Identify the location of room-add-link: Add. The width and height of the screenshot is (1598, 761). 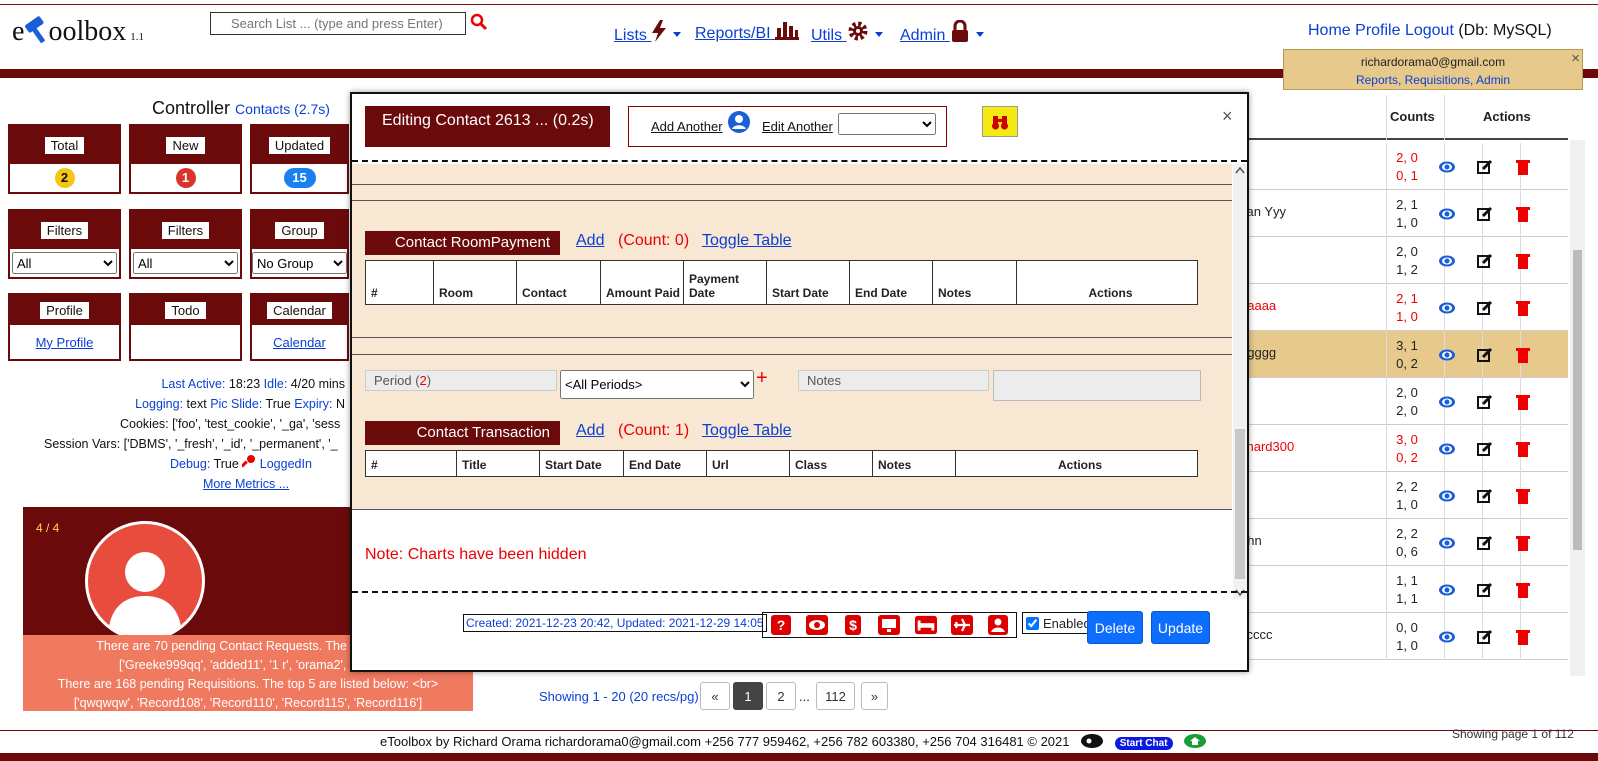
(590, 241).